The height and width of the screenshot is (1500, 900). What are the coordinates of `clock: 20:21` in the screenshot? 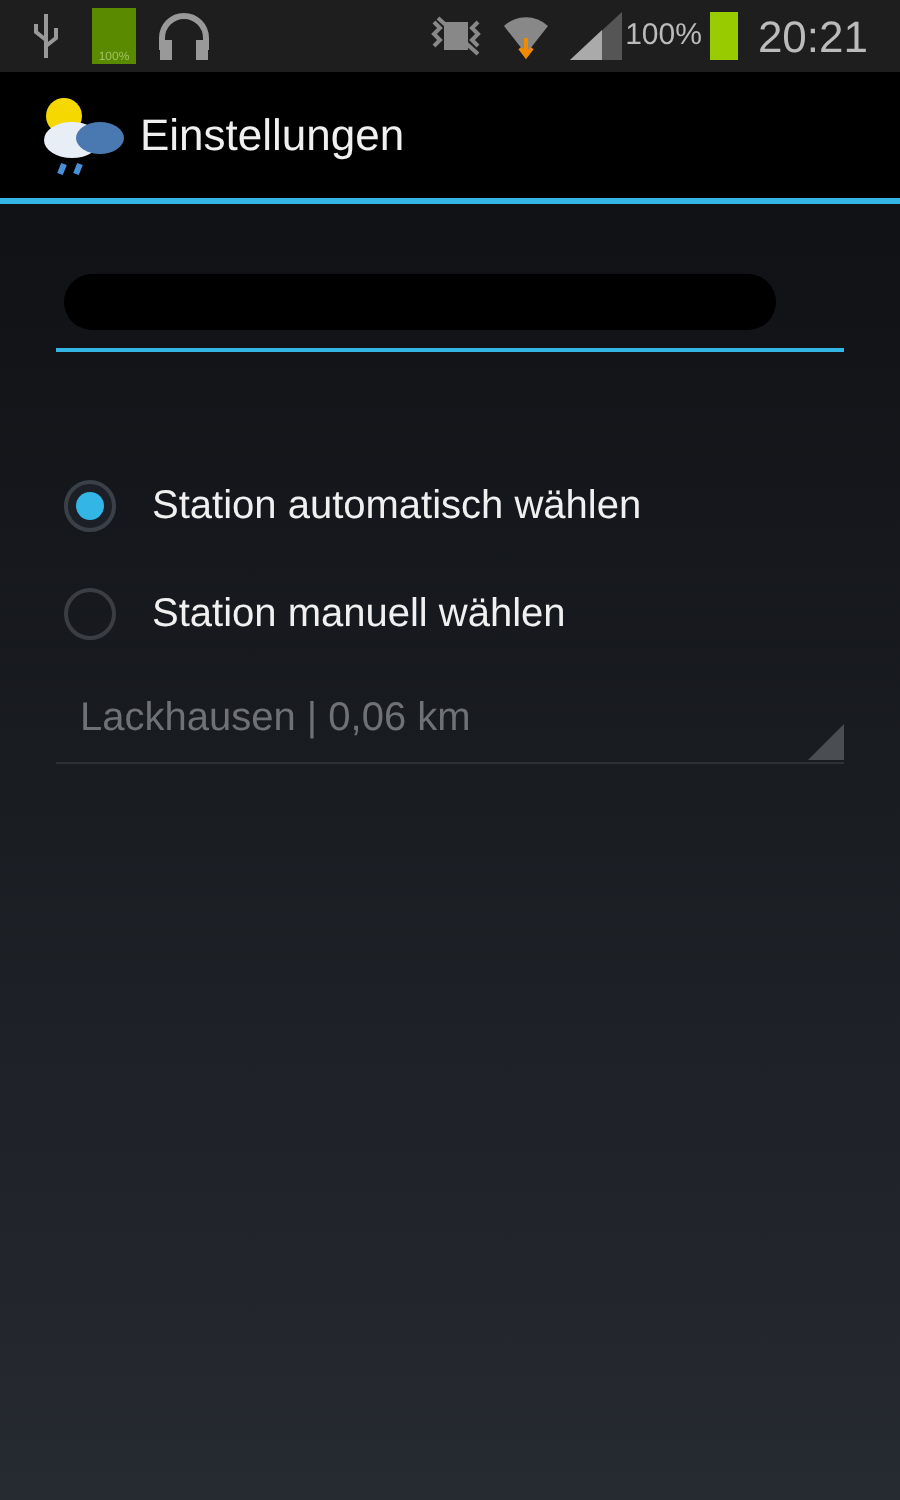 It's located at (812, 37).